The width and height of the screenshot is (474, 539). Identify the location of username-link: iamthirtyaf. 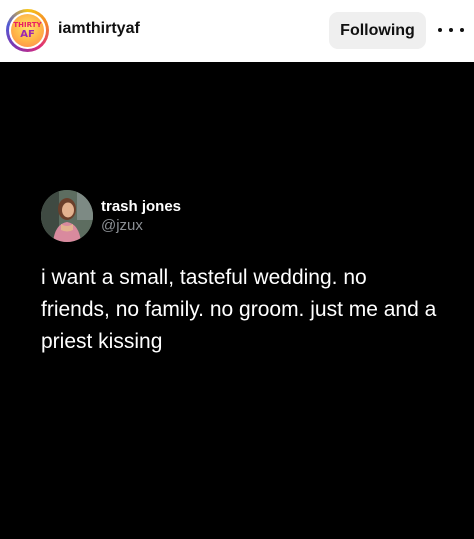
(99, 29).